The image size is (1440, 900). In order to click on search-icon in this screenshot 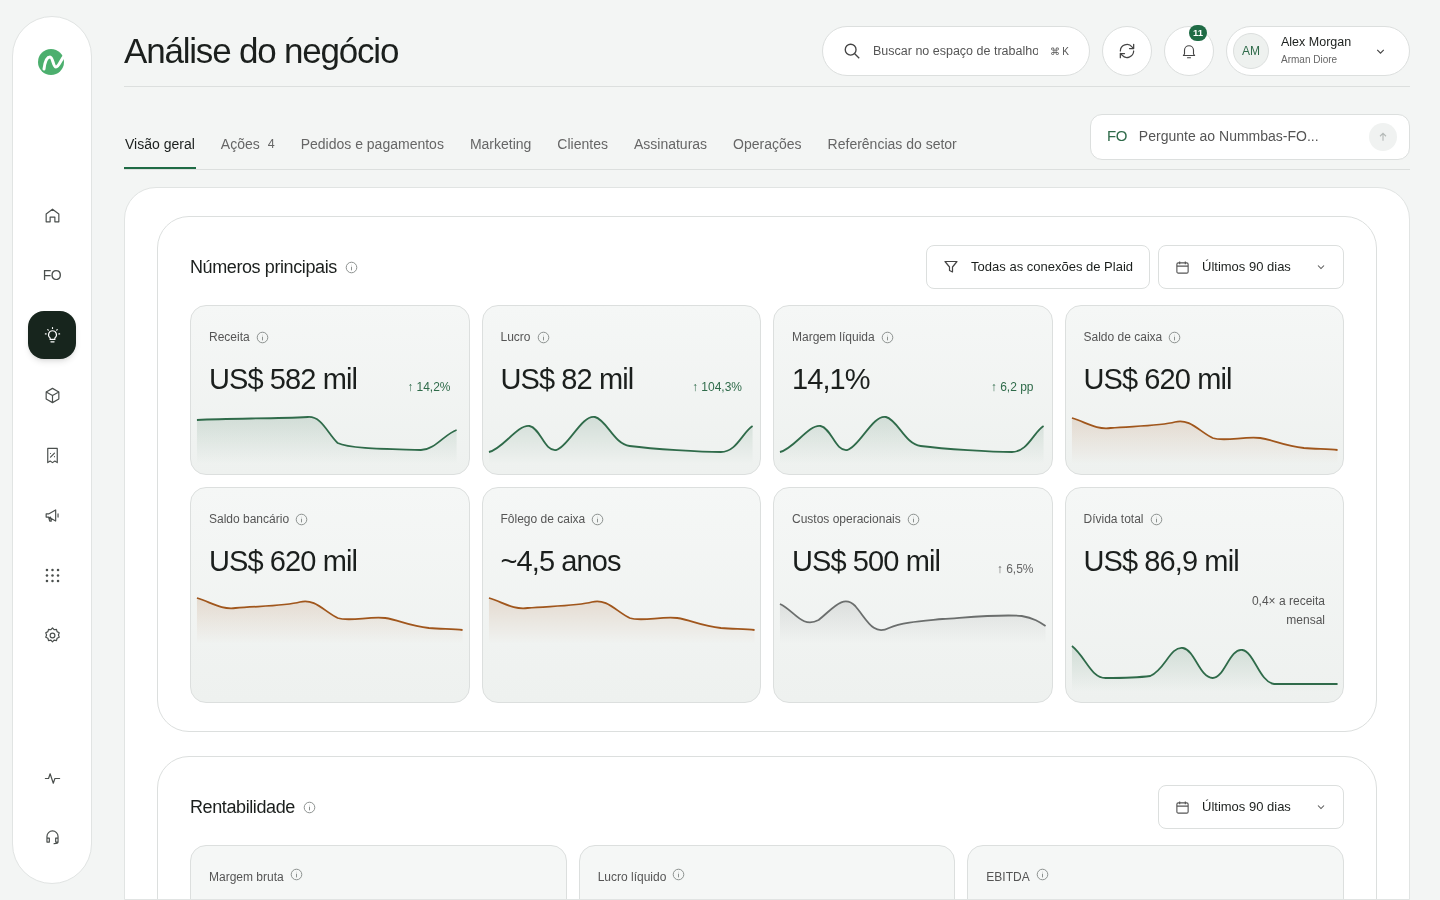, I will do `click(852, 51)`.